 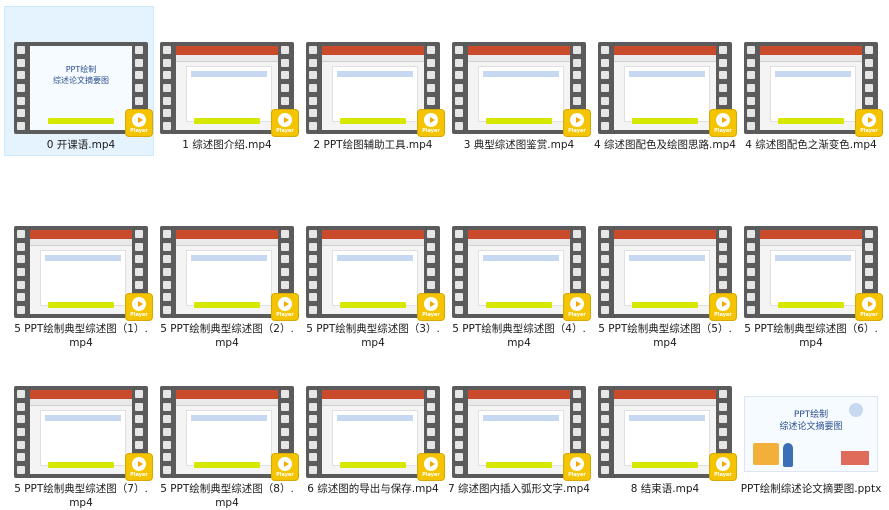 I want to click on video-file-item: Player 8 结束语.mp4, so click(x=665, y=441).